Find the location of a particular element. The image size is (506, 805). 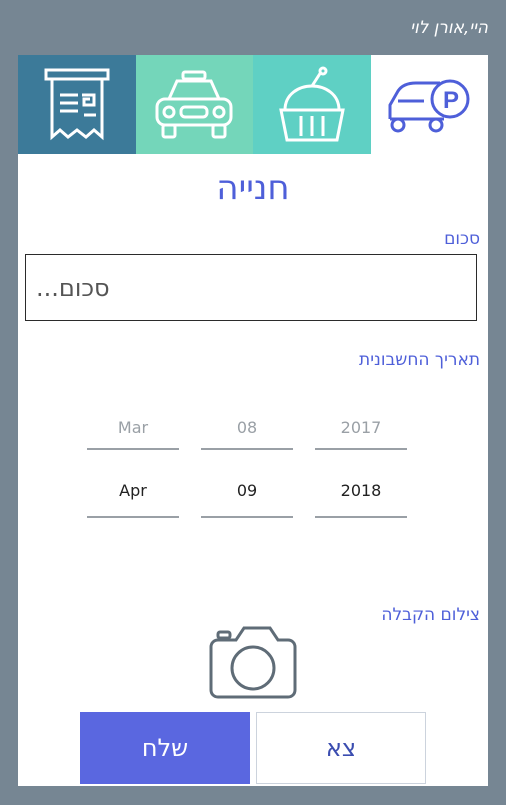

greeting-text: היי,אורן לוי is located at coordinates (449, 28).